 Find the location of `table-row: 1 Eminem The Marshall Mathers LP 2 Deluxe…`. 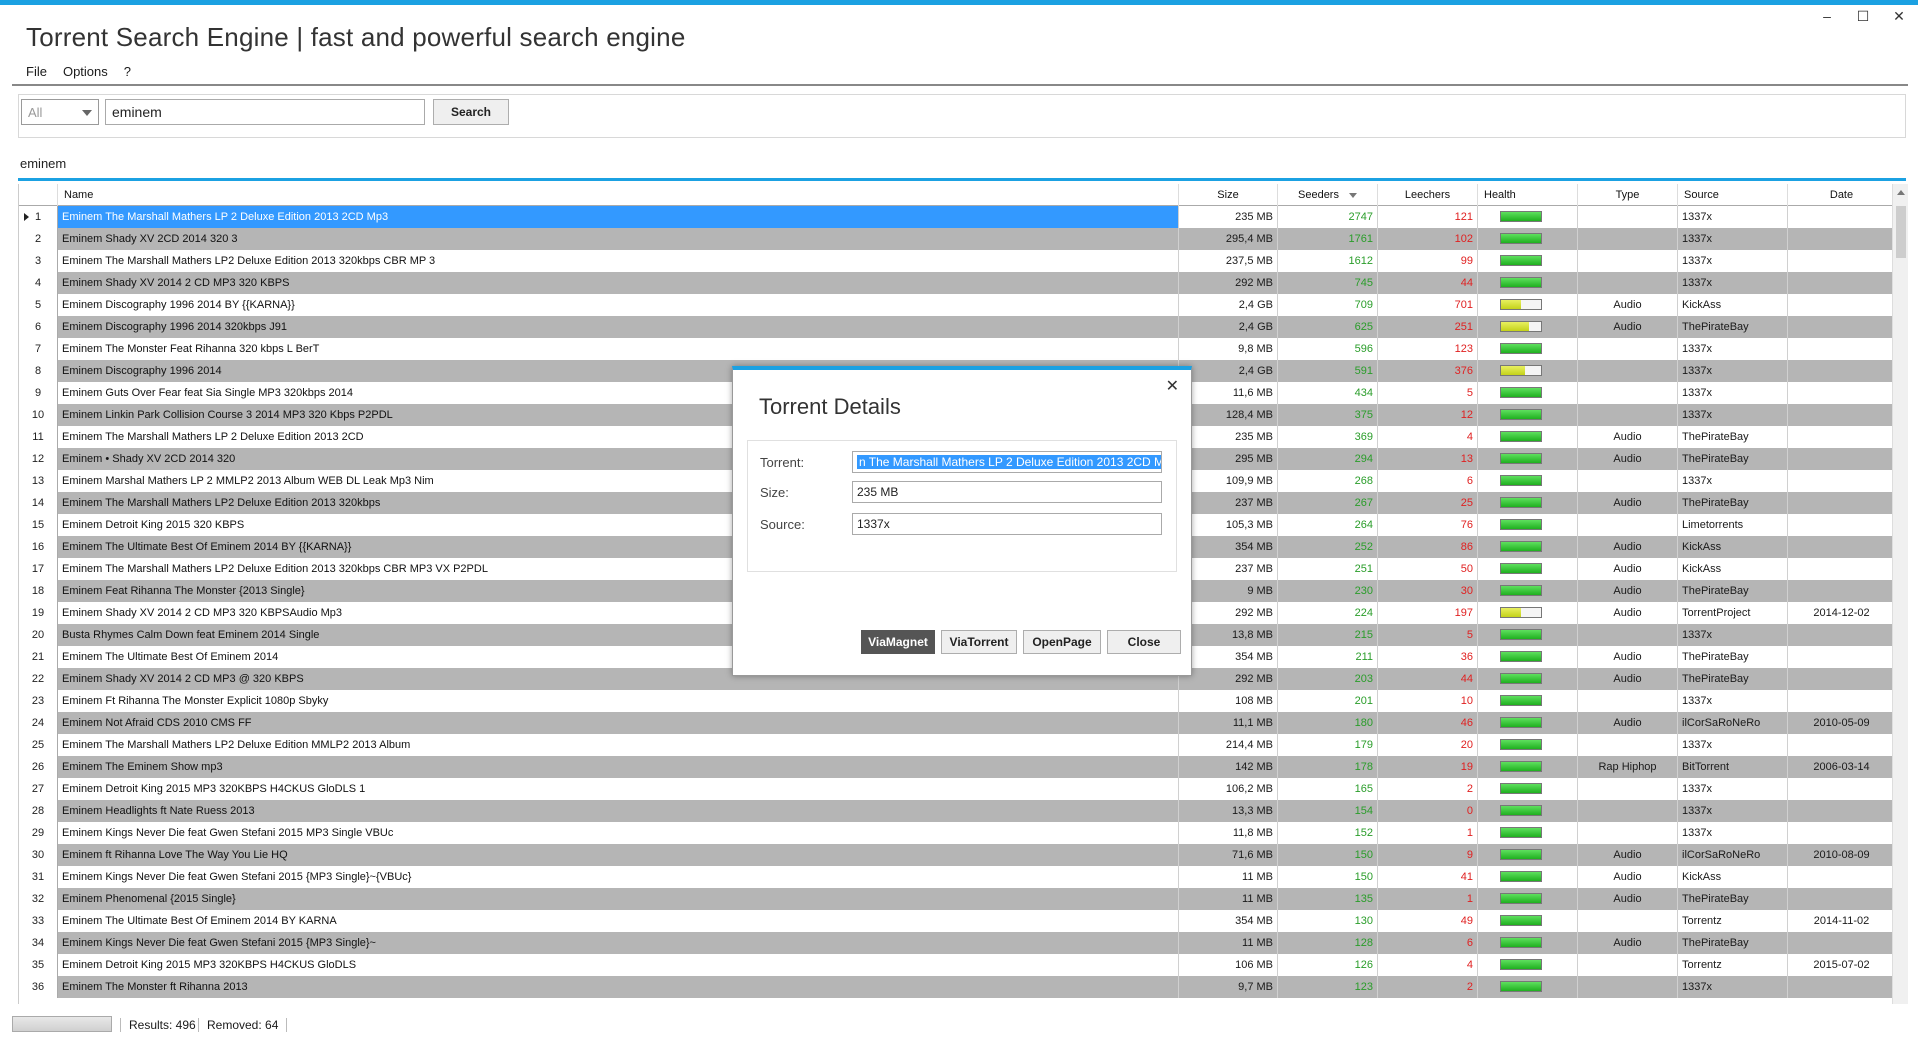

table-row: 1 Eminem The Marshall Mathers LP 2 Deluxe… is located at coordinates (956, 217).